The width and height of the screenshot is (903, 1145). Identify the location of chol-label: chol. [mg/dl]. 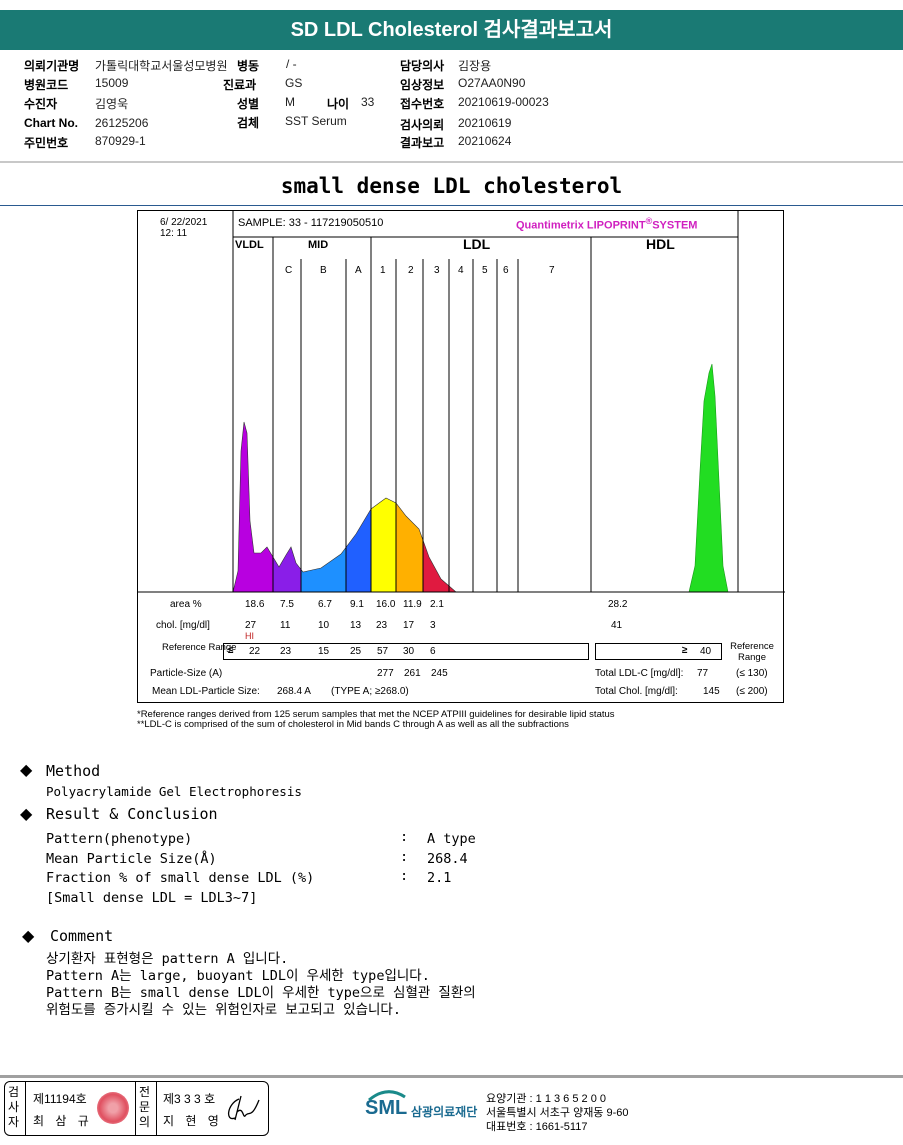
(183, 625).